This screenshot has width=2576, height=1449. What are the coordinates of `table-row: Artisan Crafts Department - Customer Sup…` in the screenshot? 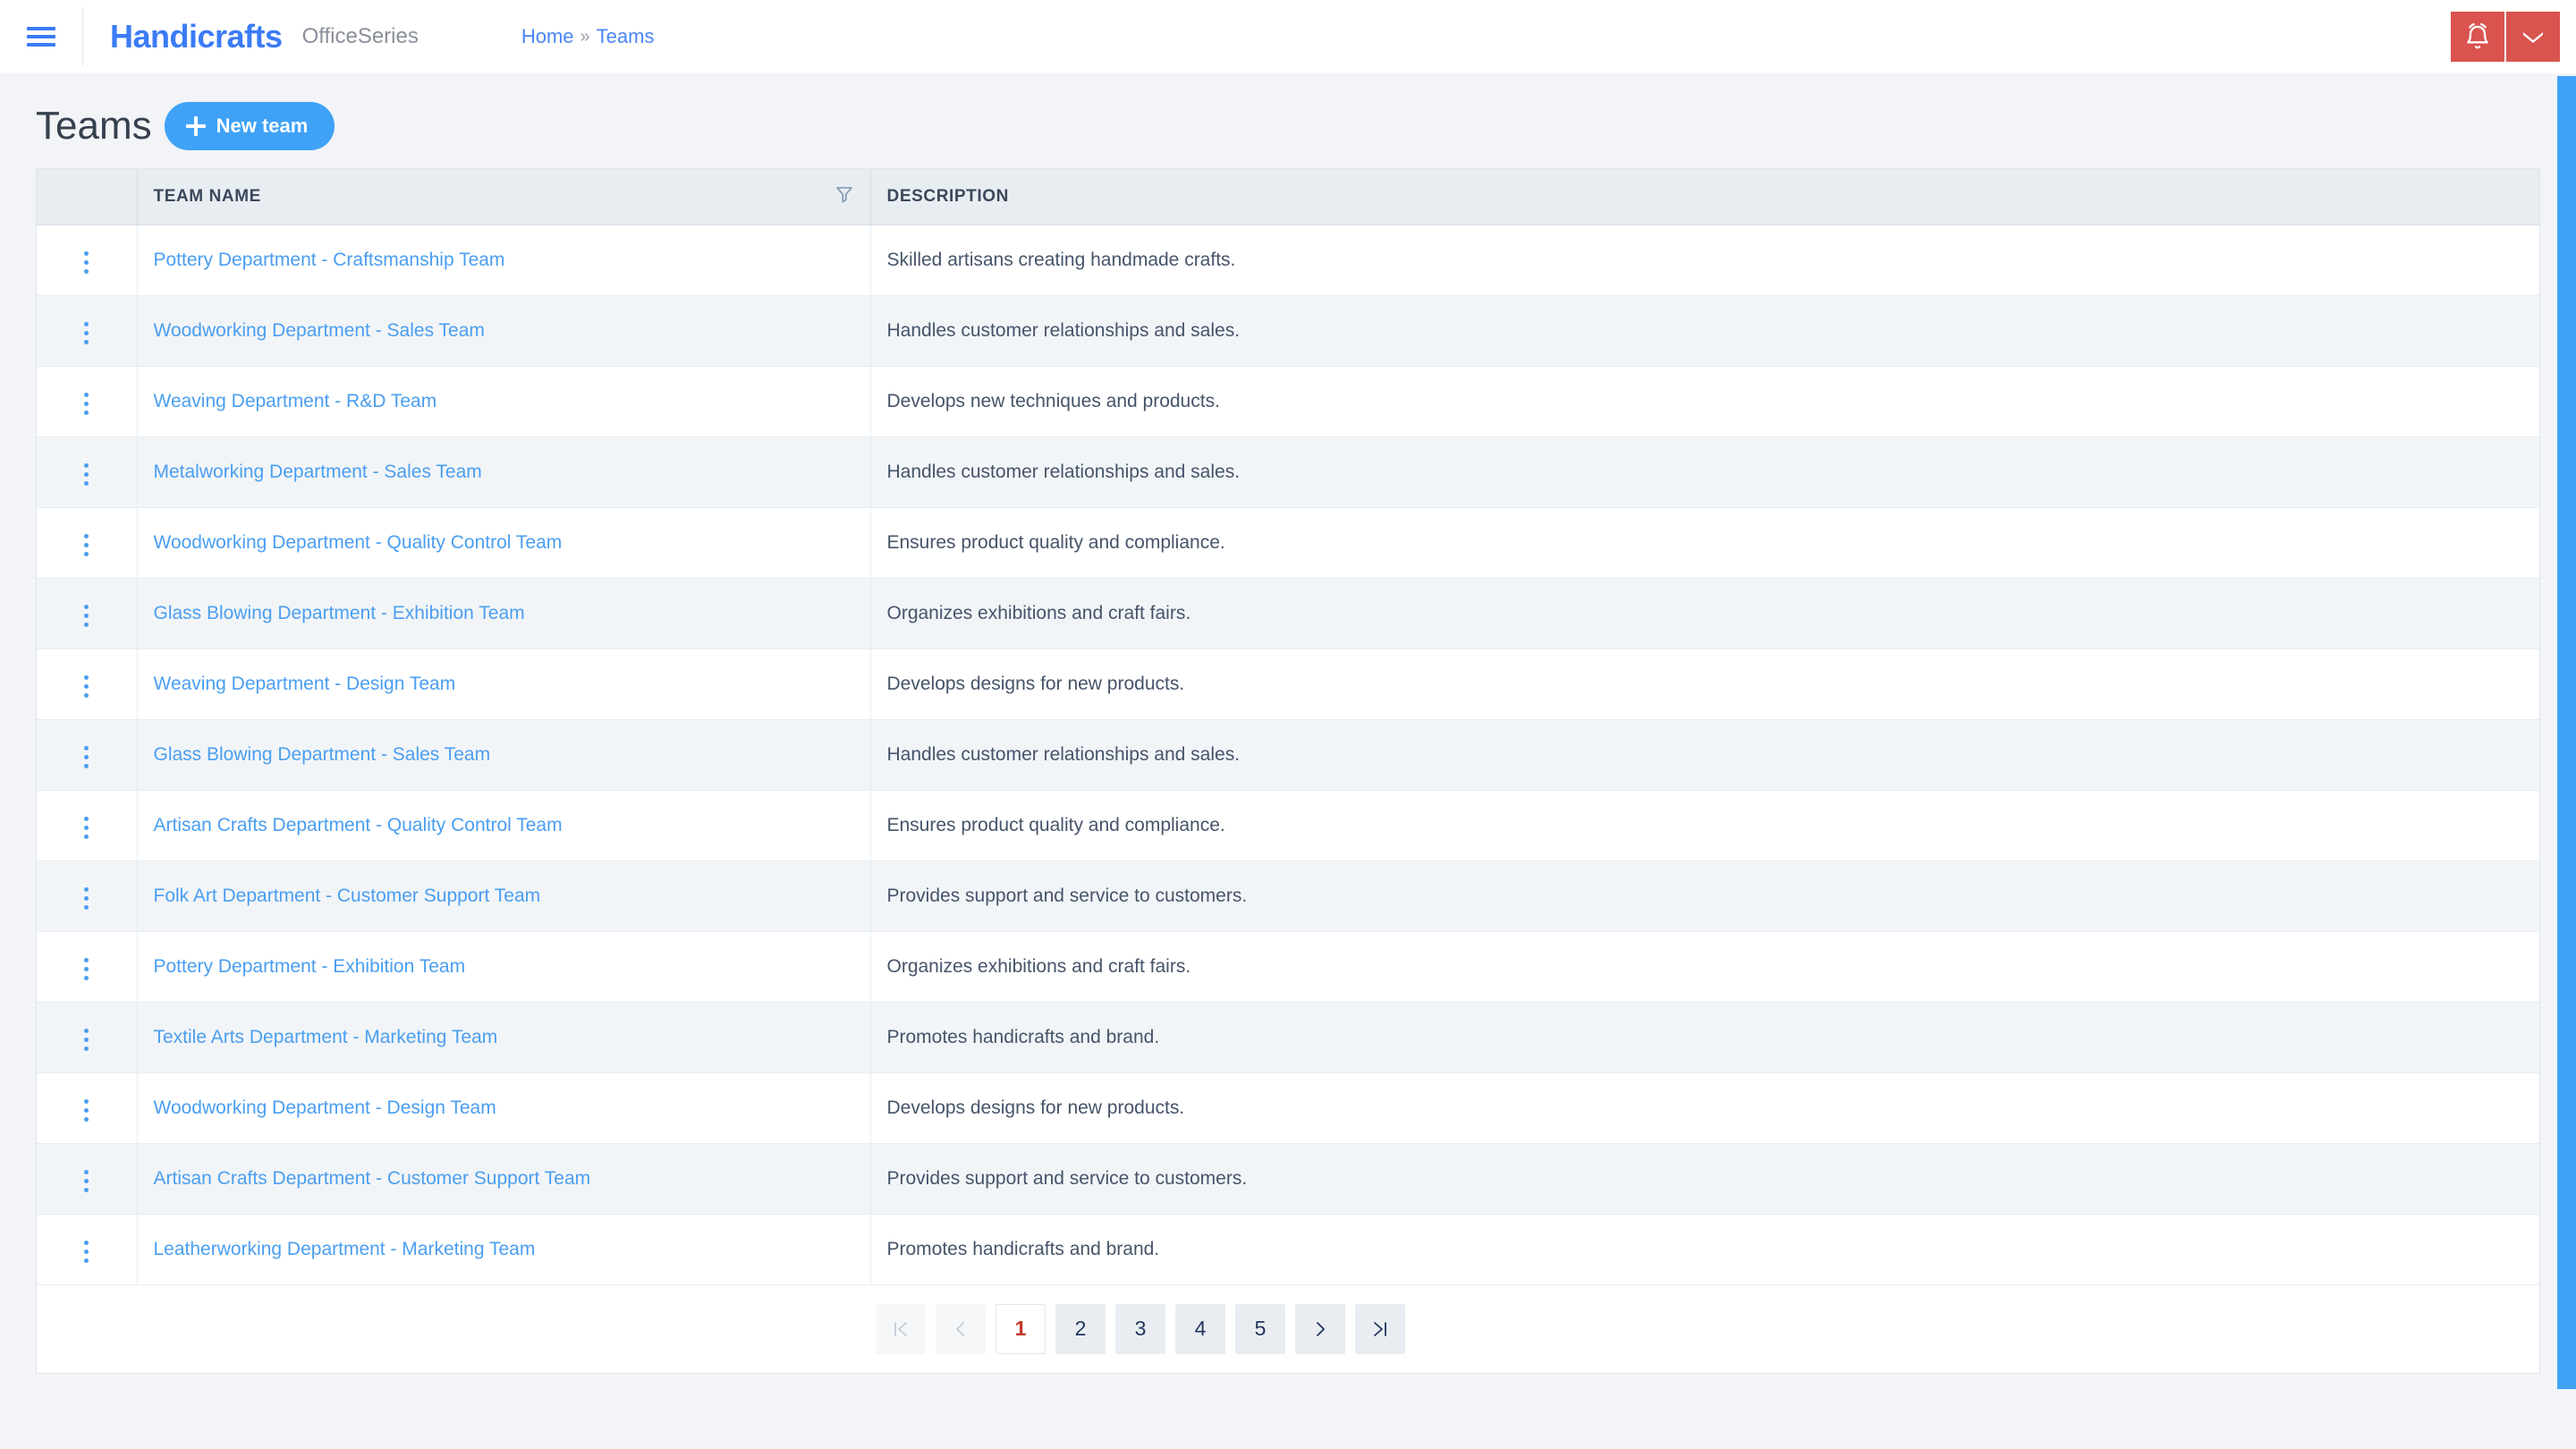 It's located at (1288, 1179).